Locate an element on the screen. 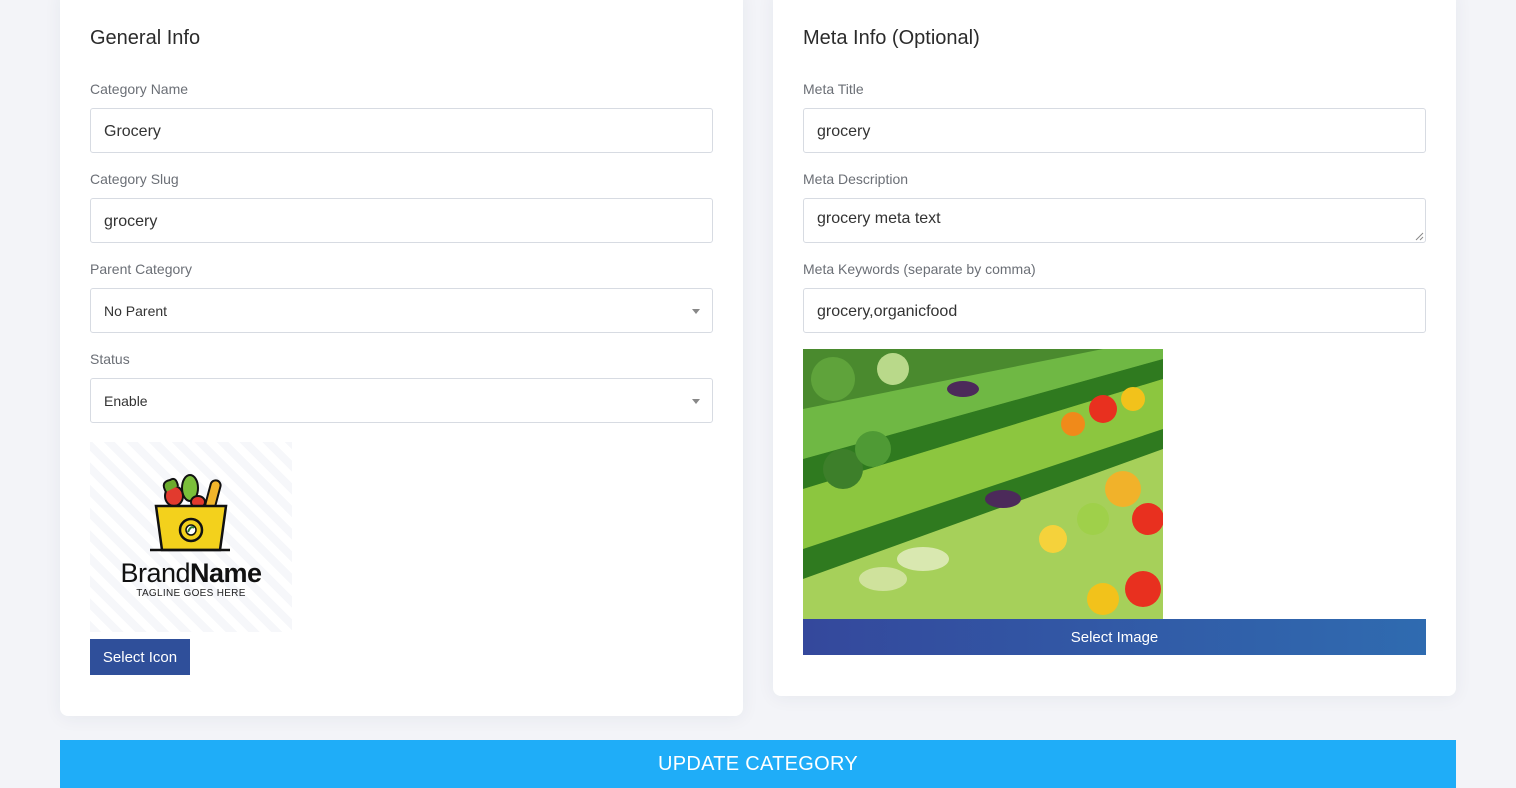 Image resolution: width=1516 pixels, height=788 pixels. category-name-input: Grocery is located at coordinates (401, 130).